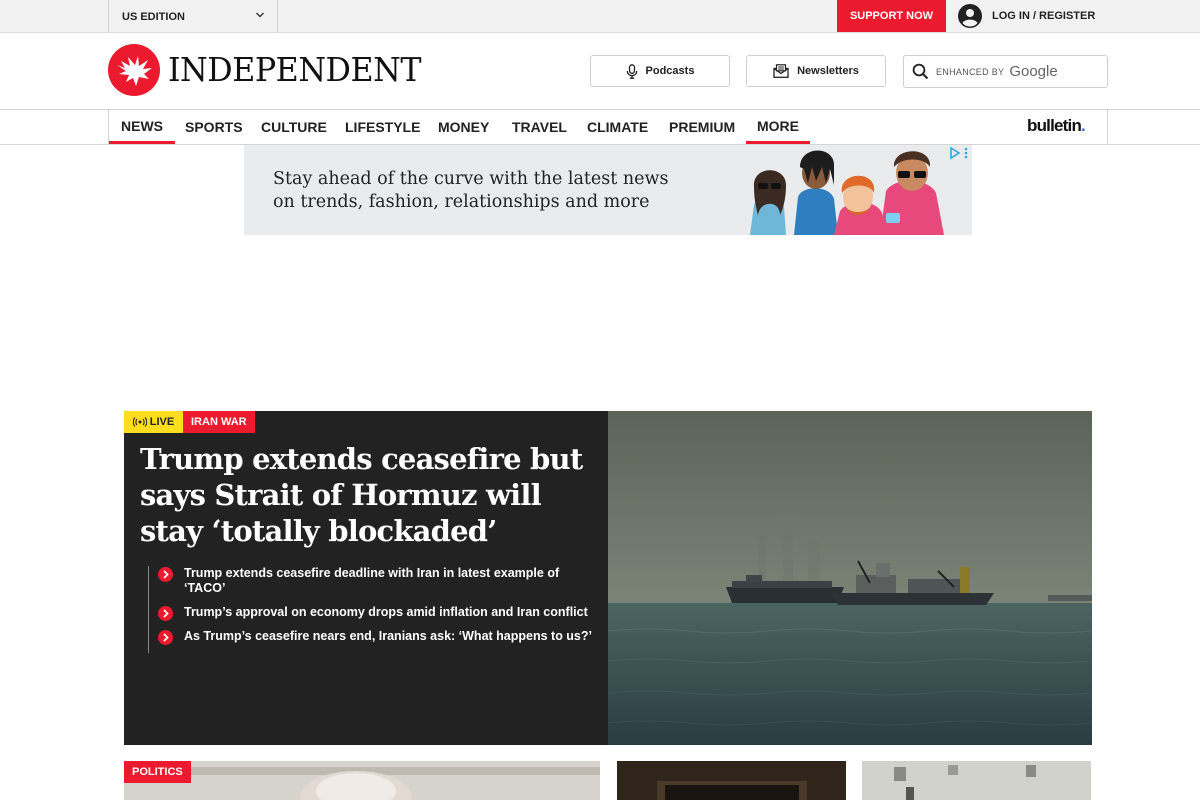  I want to click on search-input: ENHANCED BY Google, so click(1005, 71).